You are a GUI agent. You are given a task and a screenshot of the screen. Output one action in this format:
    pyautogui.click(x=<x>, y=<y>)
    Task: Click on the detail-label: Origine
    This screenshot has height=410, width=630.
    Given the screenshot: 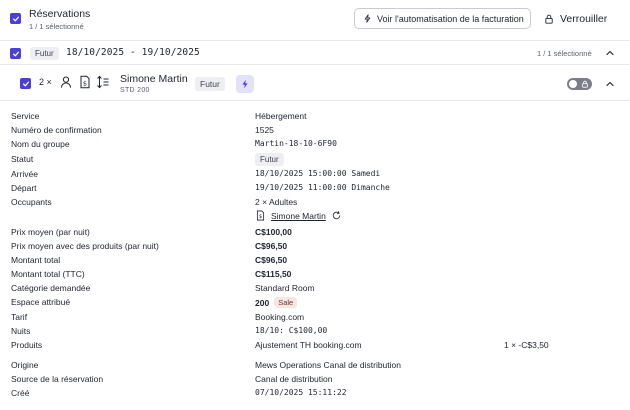 What is the action you would take?
    pyautogui.click(x=25, y=365)
    